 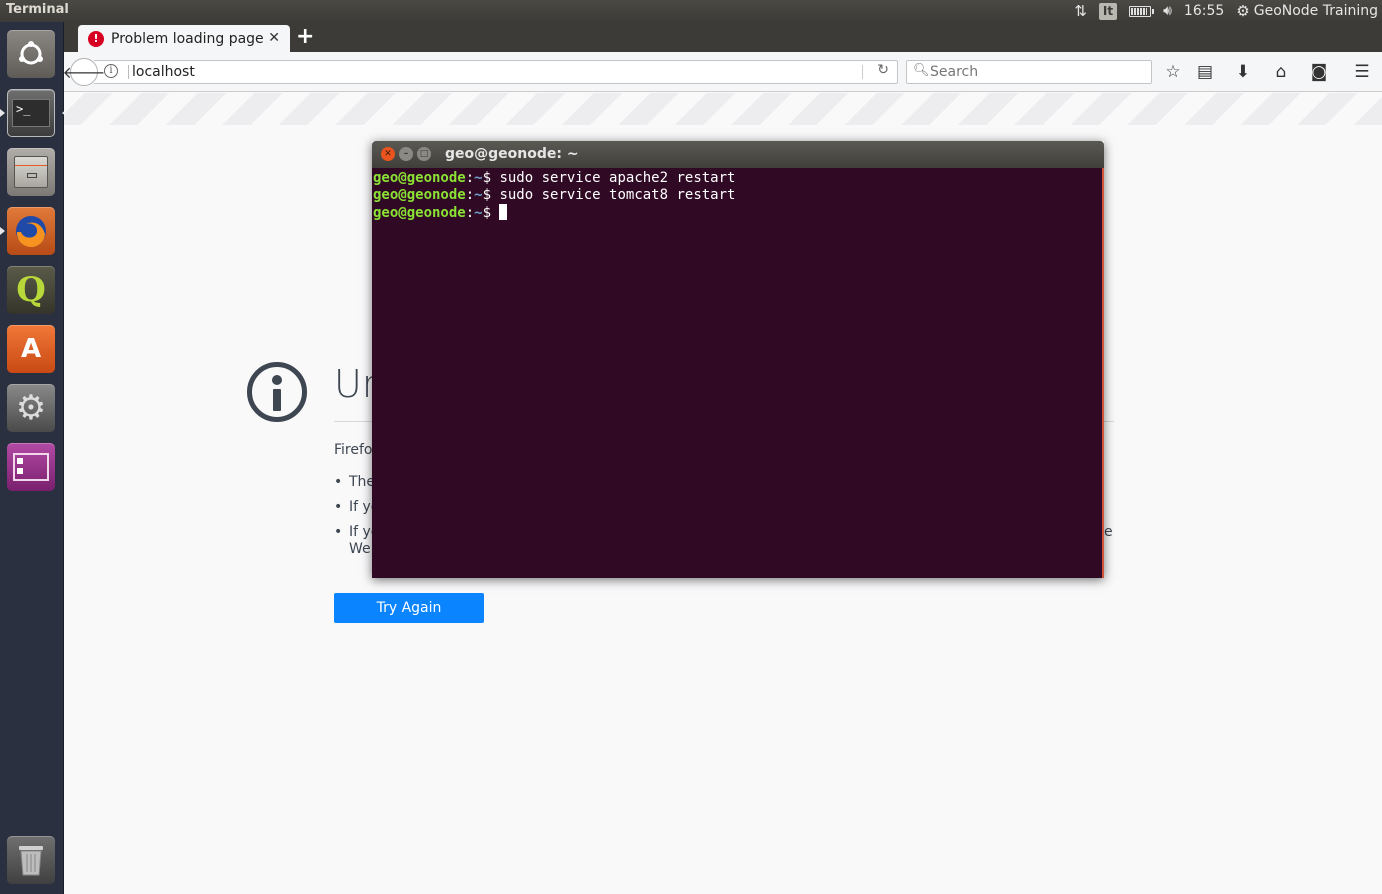 I want to click on firefox-icon, so click(x=31, y=231).